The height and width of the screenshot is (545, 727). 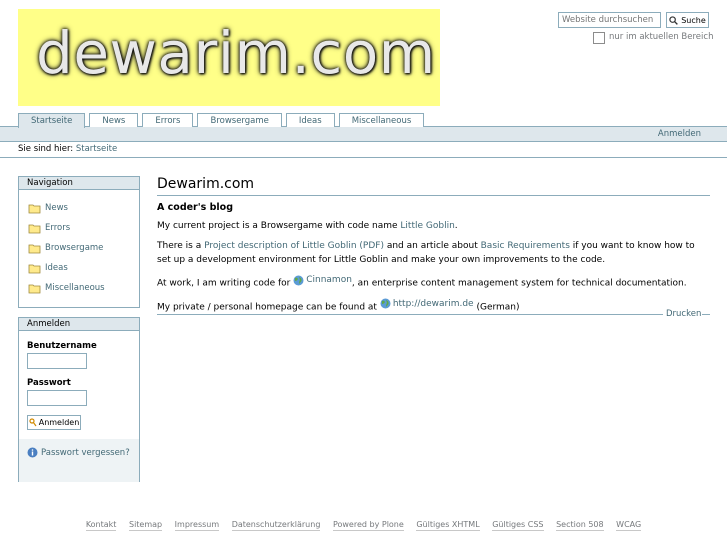 I want to click on breadcrumb-prefix: Sie sind hier:, so click(x=46, y=149).